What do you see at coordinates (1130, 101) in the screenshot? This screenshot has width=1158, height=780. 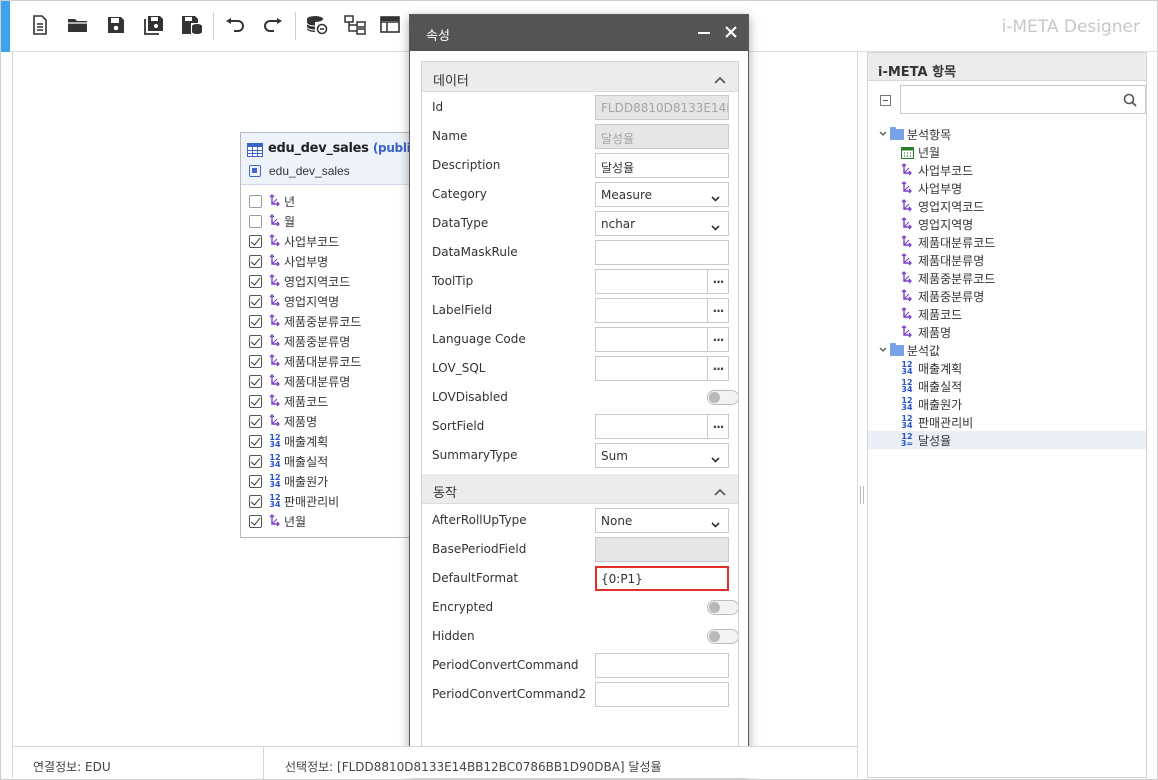 I see `search-icon` at bounding box center [1130, 101].